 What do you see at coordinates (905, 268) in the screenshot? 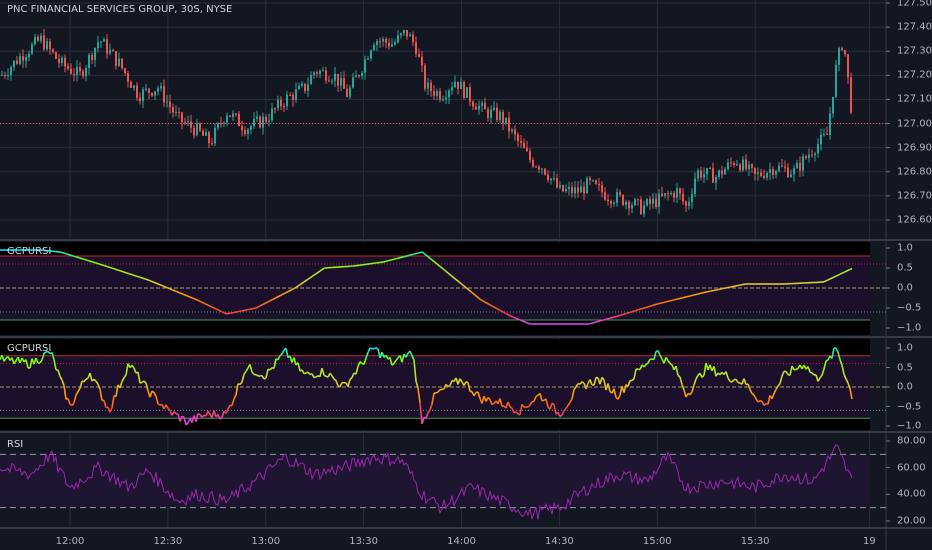
I see `axis-tick-label: 0.5` at bounding box center [905, 268].